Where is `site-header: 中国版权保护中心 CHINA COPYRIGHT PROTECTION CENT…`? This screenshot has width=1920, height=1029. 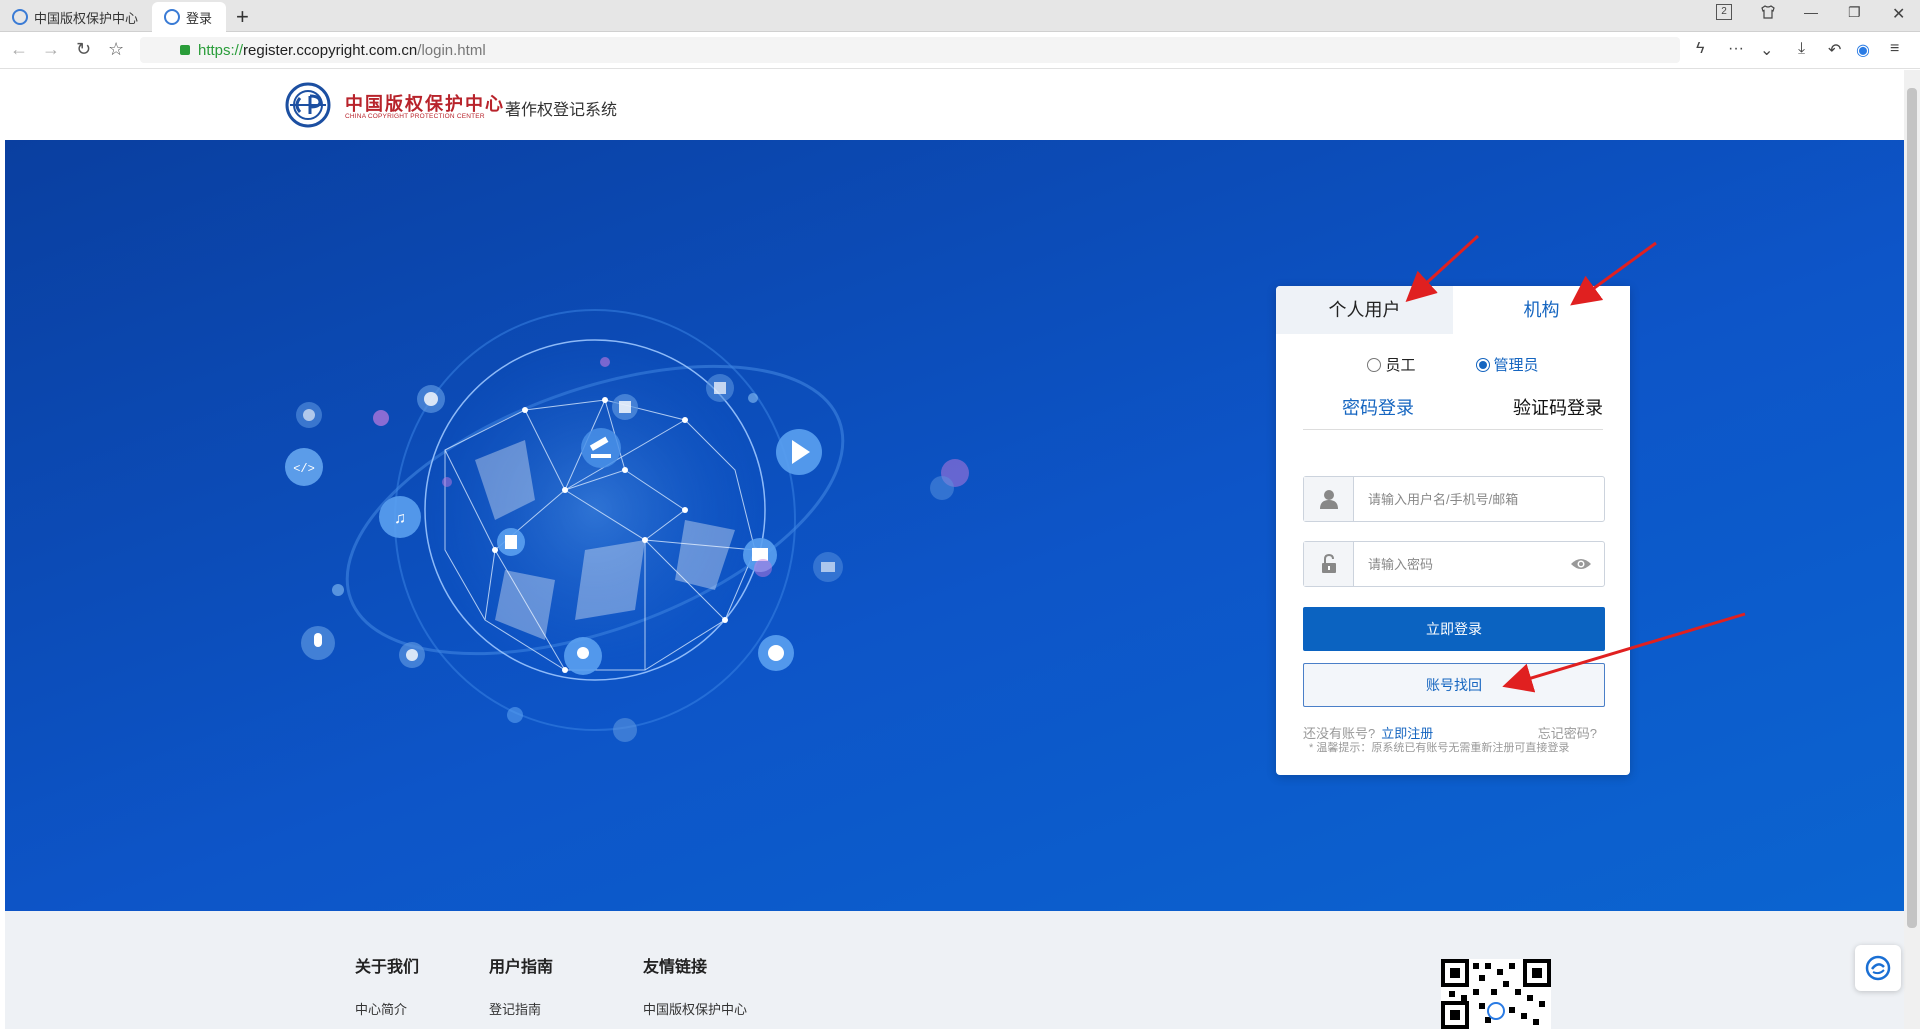
site-header: 中国版权保护中心 CHINA COPYRIGHT PROTECTION CENT… is located at coordinates (954, 105).